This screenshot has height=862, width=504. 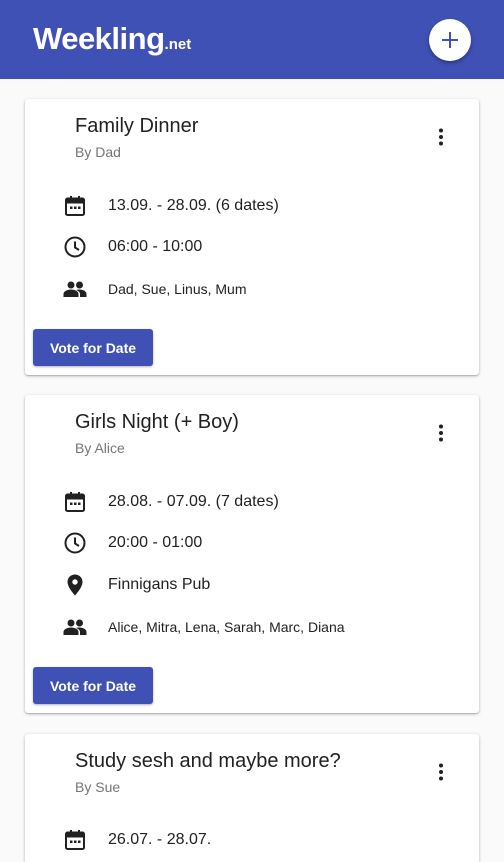 I want to click on event-title: Family Dinner, so click(x=137, y=126).